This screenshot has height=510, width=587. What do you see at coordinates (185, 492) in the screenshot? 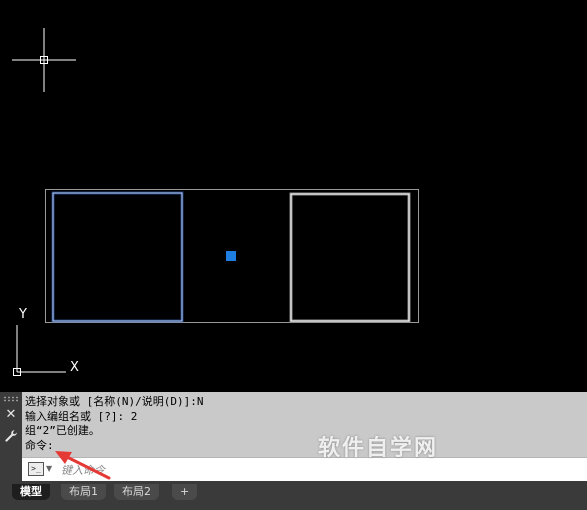
I see `add-layout-button: +` at bounding box center [185, 492].